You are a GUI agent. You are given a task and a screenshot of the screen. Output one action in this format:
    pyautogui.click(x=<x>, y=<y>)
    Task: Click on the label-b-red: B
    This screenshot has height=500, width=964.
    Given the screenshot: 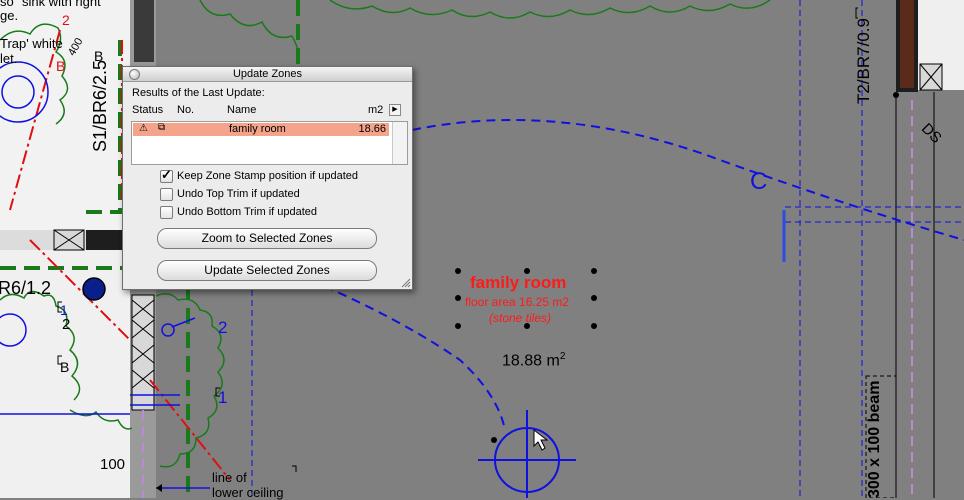 What is the action you would take?
    pyautogui.click(x=61, y=66)
    